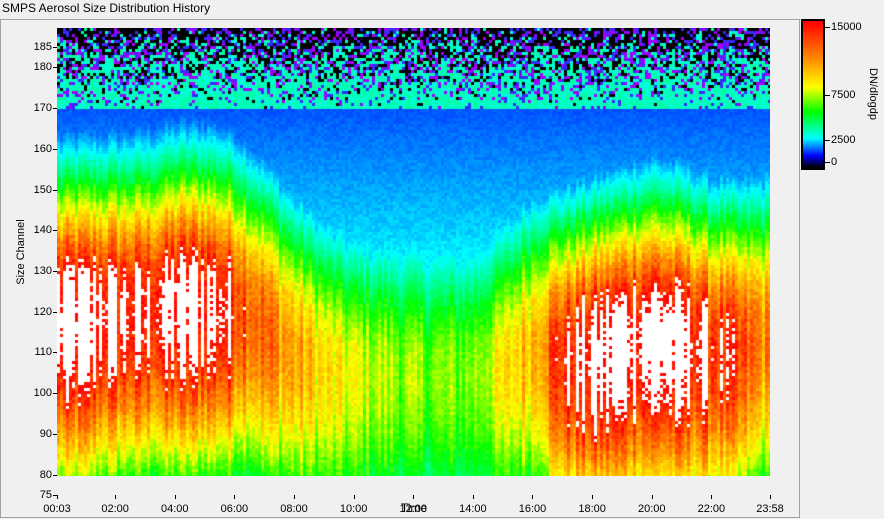 The height and width of the screenshot is (519, 884). Describe the element at coordinates (42, 47) in the screenshot. I see `y-tick-label: 185` at that location.